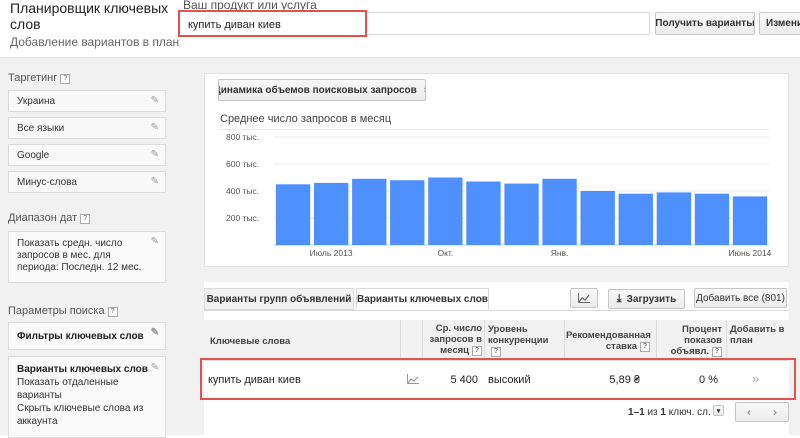  What do you see at coordinates (624, 380) in the screenshot?
I see `suggested-bid-cell: 5,89 ₴` at bounding box center [624, 380].